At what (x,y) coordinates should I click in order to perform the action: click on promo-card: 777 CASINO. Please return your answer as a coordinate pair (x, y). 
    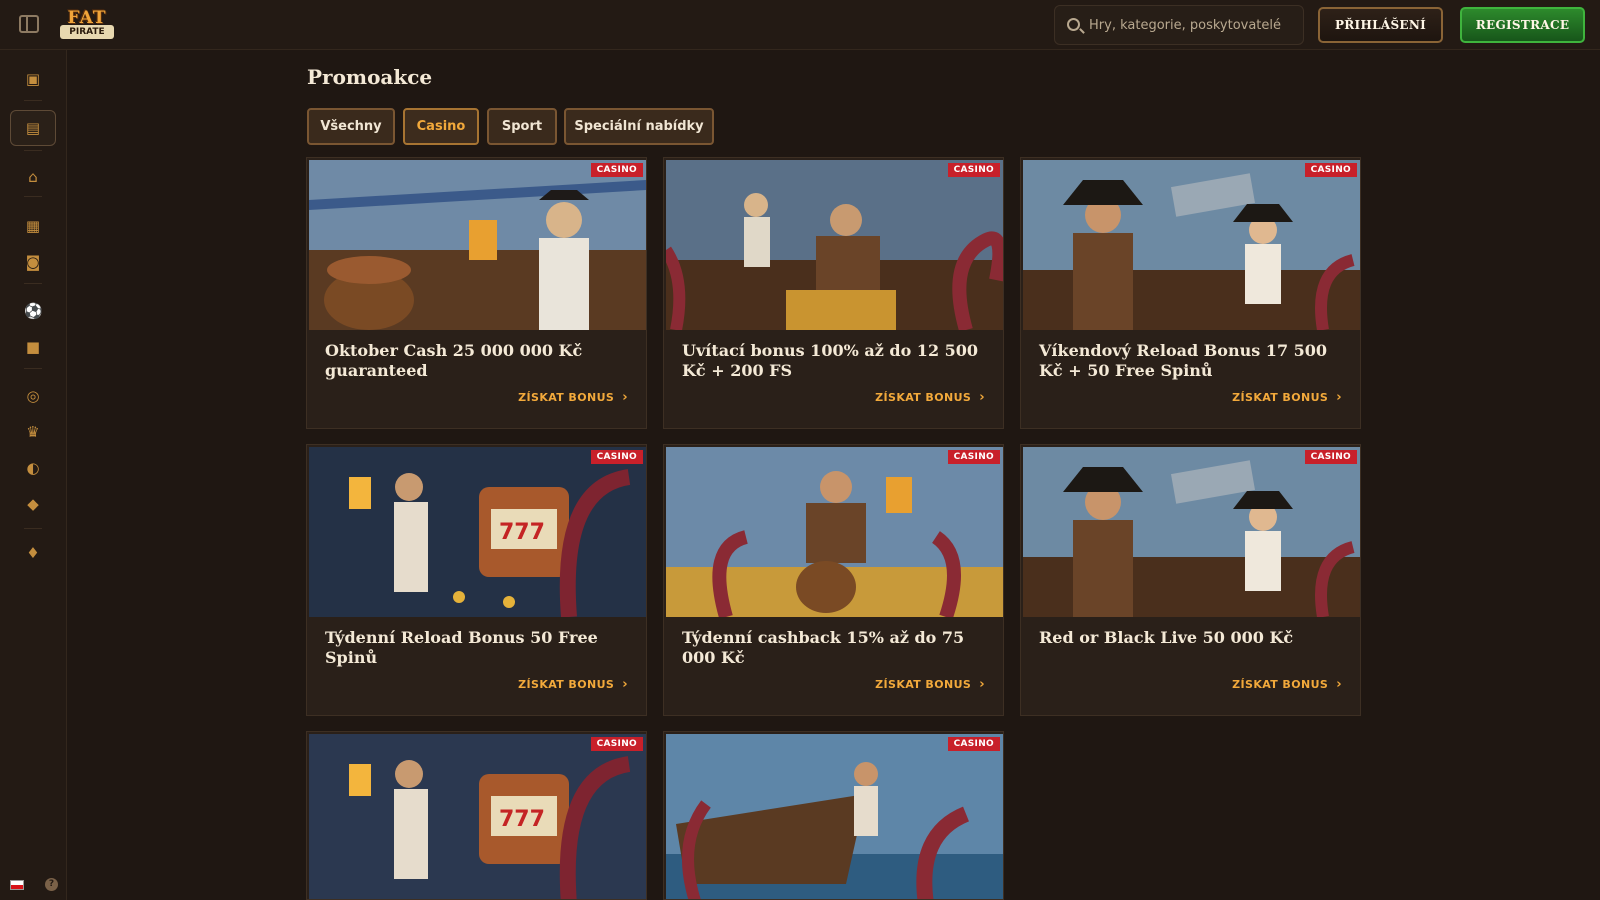
    Looking at the image, I should click on (476, 815).